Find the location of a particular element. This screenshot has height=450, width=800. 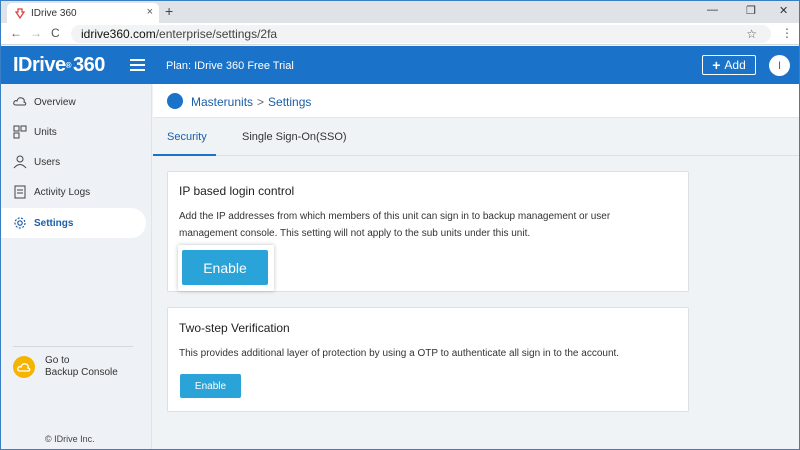

add-button: + Add is located at coordinates (729, 65).